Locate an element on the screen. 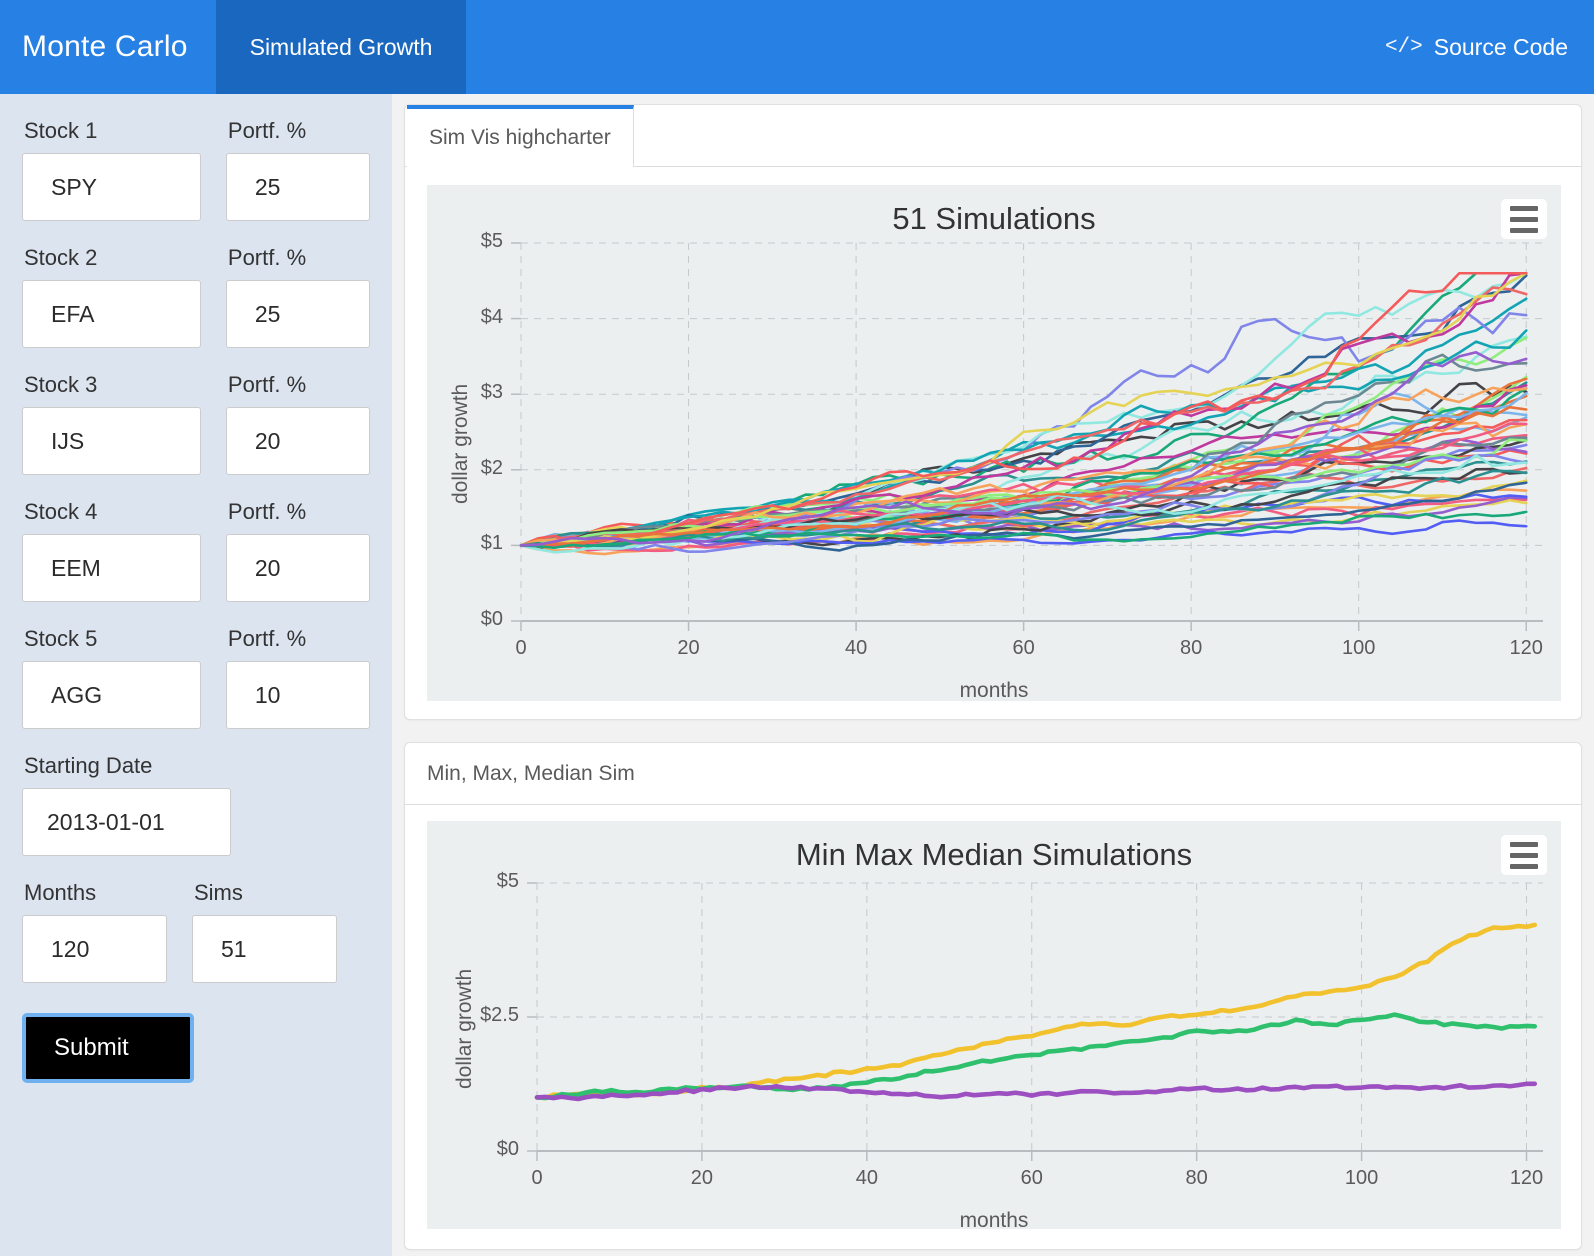 This screenshot has width=1594, height=1256. chart2-x-tick: 60 is located at coordinates (1031, 1178).